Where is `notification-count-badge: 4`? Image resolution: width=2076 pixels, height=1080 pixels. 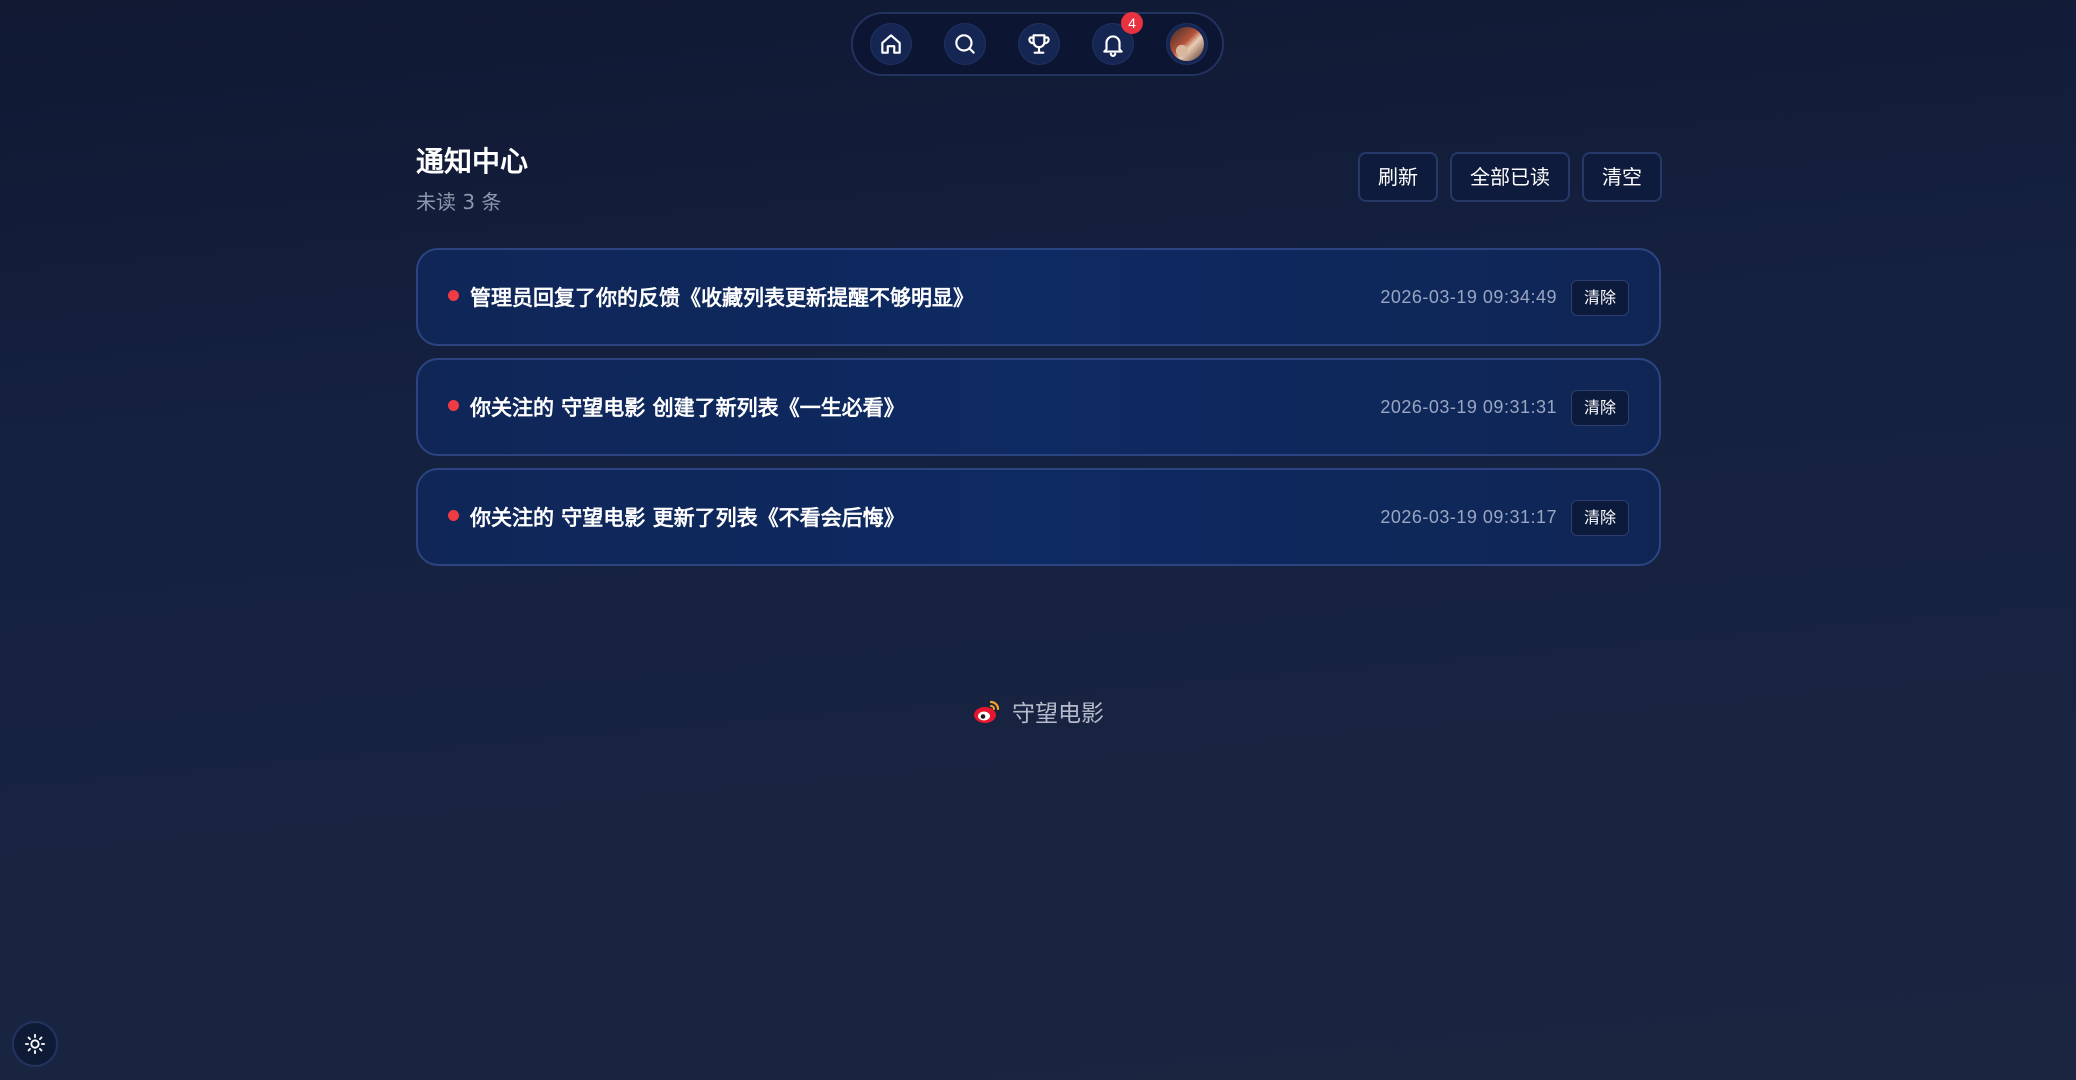 notification-count-badge: 4 is located at coordinates (1132, 23).